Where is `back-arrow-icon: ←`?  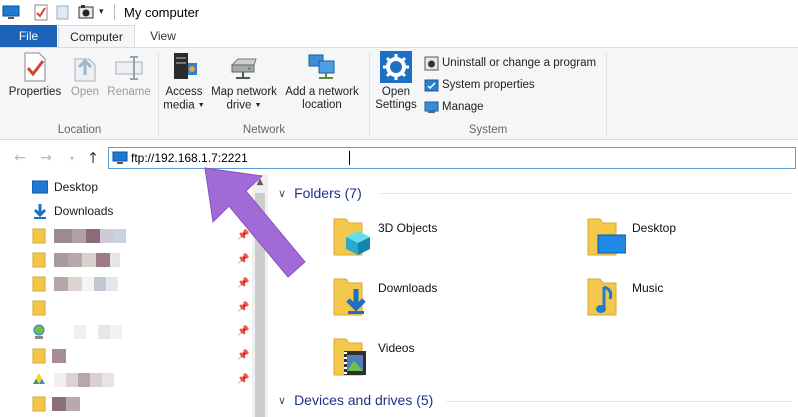 back-arrow-icon: ← is located at coordinates (20, 158).